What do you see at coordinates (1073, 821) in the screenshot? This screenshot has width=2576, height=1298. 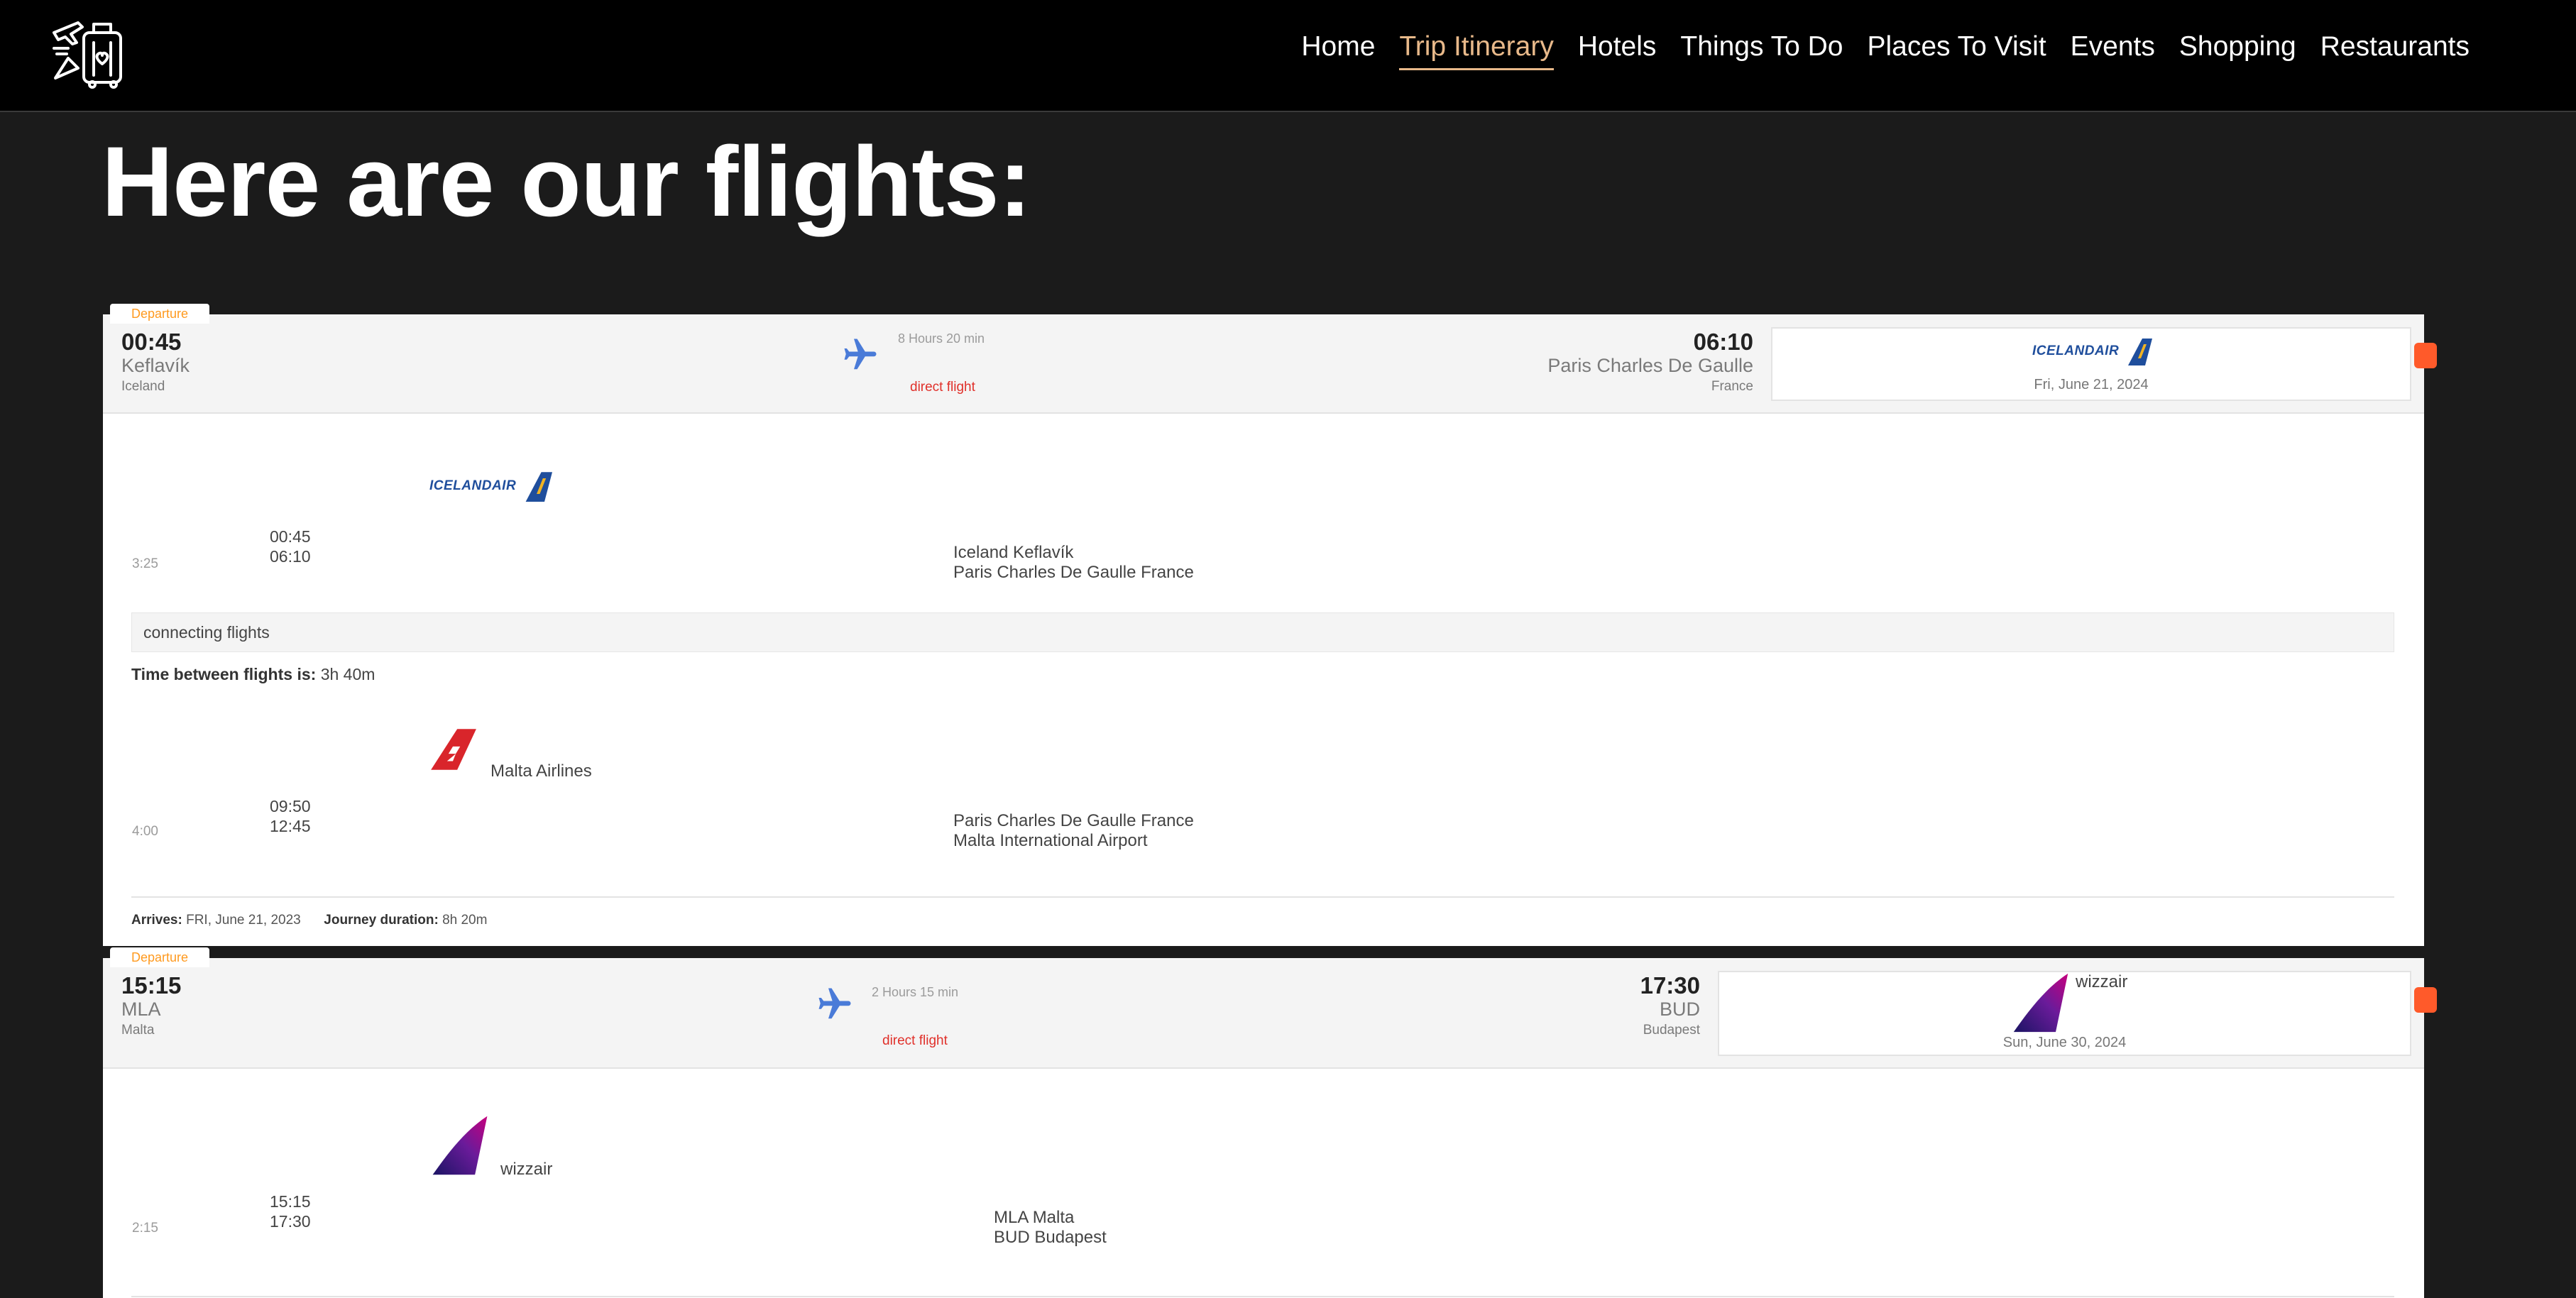 I see `leg-from: Paris Charles De Gaulle France` at bounding box center [1073, 821].